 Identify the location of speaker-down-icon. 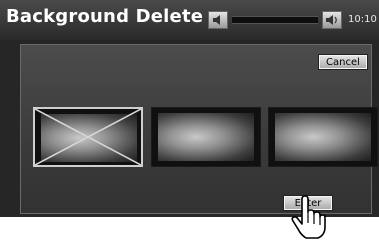
(216, 20).